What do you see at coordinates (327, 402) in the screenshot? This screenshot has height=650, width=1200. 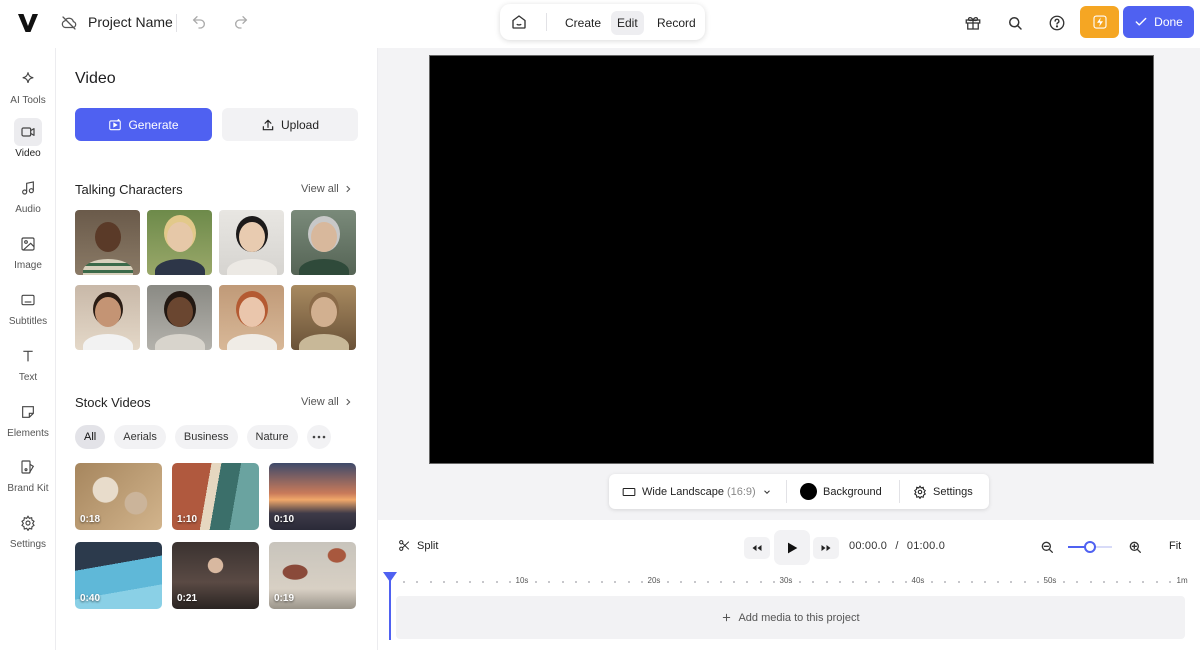 I see `view-all-videos-link: View all` at bounding box center [327, 402].